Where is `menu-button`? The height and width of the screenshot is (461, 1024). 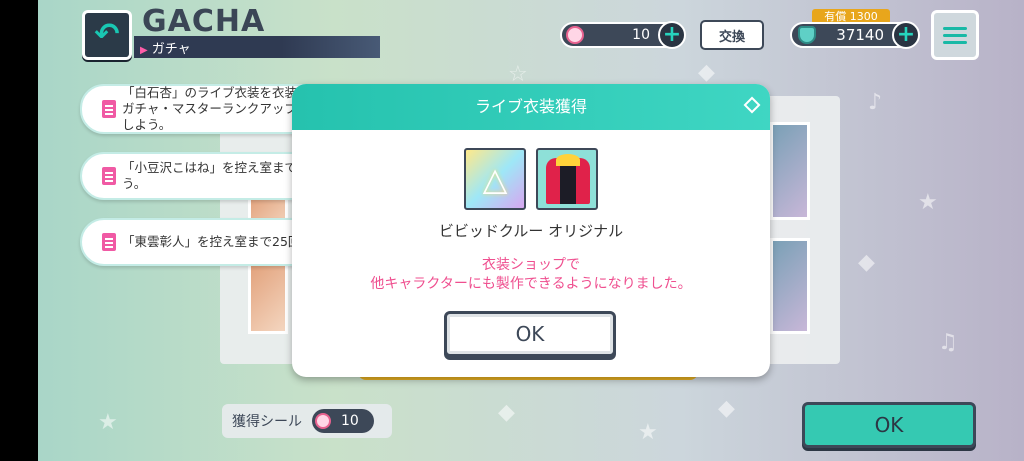
menu-button is located at coordinates (955, 35).